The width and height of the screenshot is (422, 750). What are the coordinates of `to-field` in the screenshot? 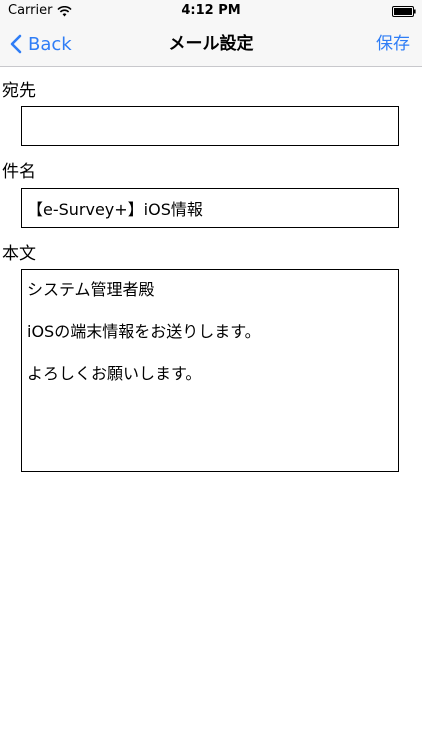 It's located at (210, 126).